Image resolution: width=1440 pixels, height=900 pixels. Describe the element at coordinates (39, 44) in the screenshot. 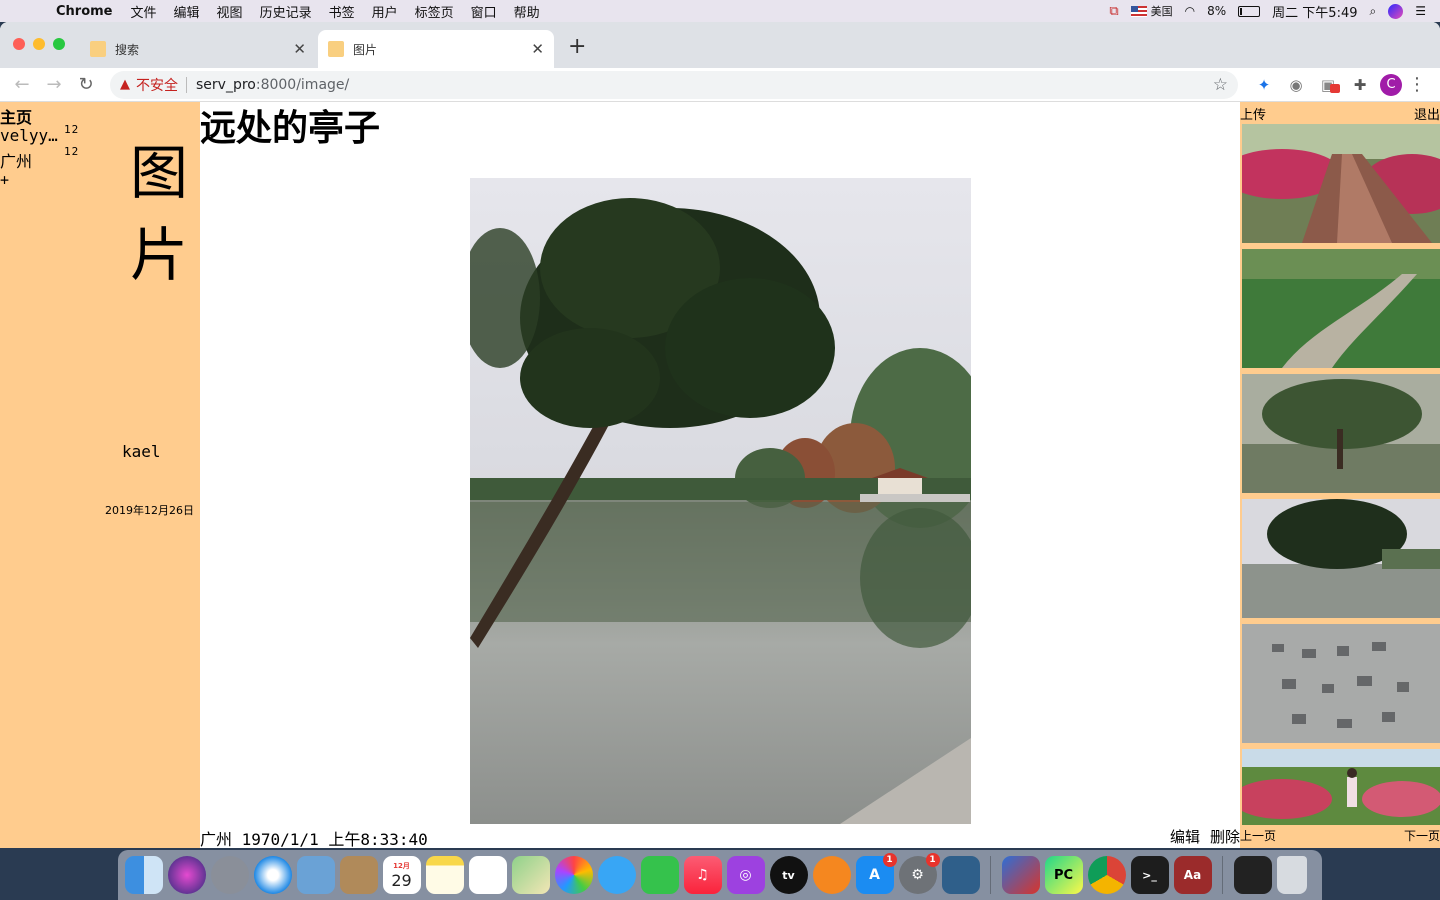

I see `window-minimize-button` at that location.